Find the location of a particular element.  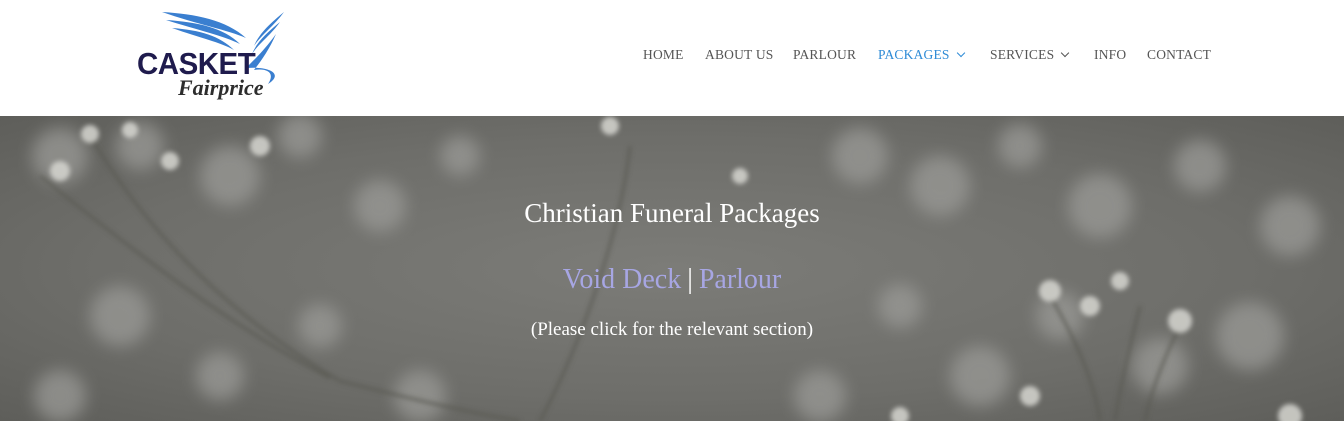

hero-title: Christian Funeral Packages is located at coordinates (672, 213).